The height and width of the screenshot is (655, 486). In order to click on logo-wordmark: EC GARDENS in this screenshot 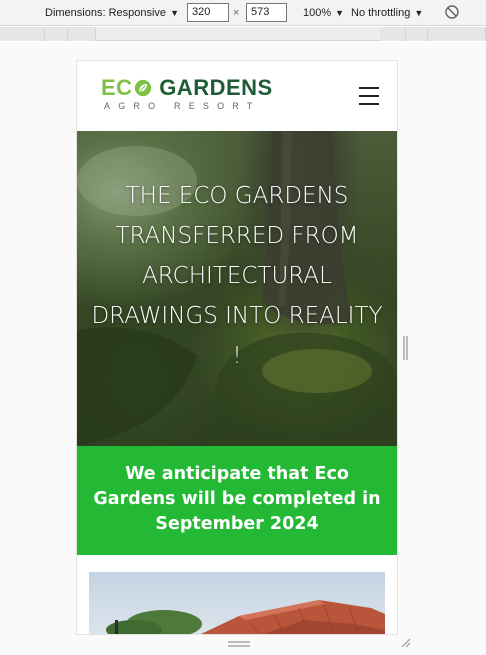, I will do `click(187, 88)`.